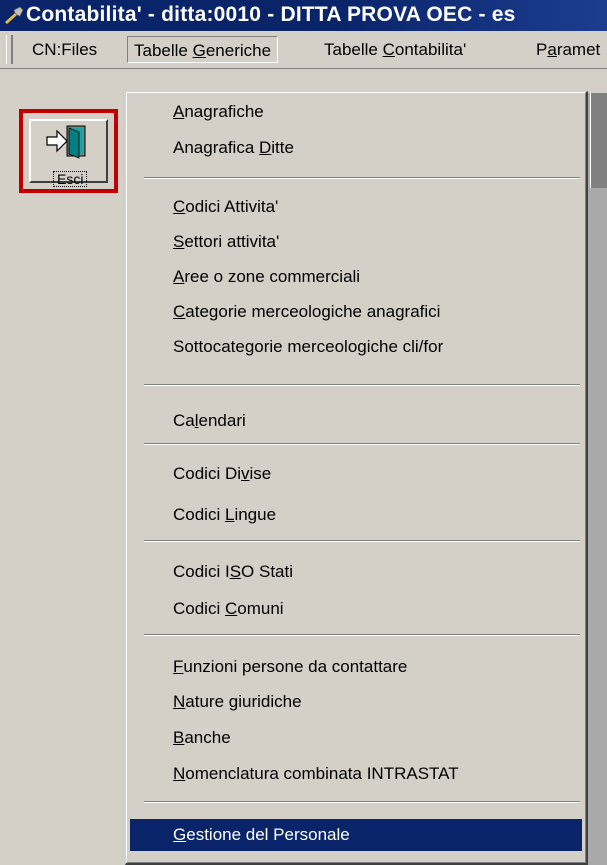 The height and width of the screenshot is (865, 607). I want to click on menu-label: ontabilita', so click(430, 49).